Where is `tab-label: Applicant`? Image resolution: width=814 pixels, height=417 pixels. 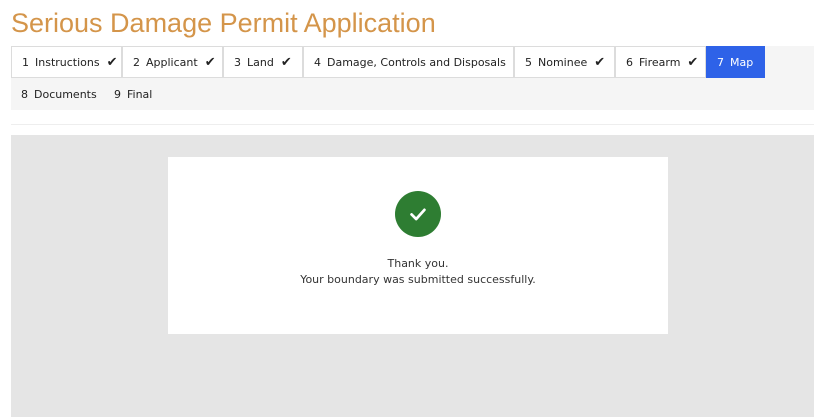
tab-label: Applicant is located at coordinates (172, 62).